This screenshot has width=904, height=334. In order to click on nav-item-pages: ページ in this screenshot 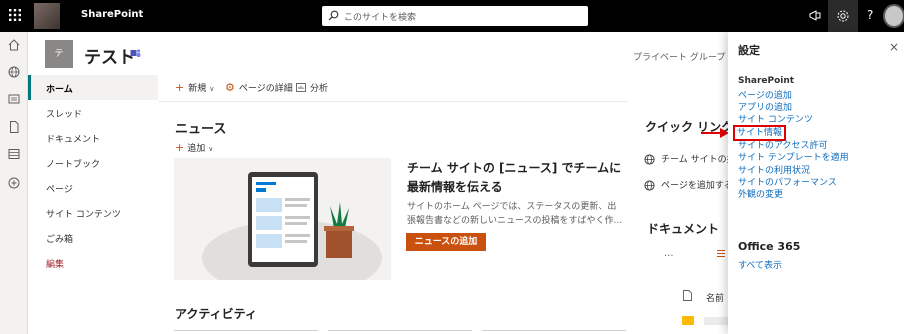, I will do `click(93, 187)`.